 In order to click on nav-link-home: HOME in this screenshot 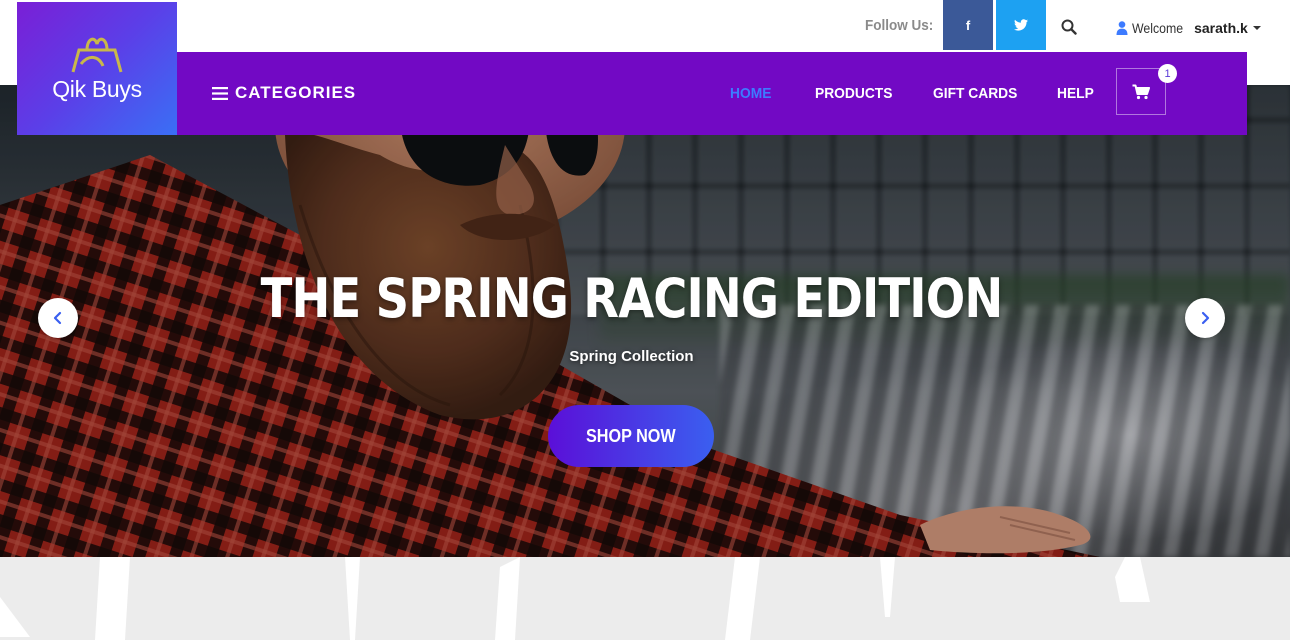, I will do `click(750, 93)`.